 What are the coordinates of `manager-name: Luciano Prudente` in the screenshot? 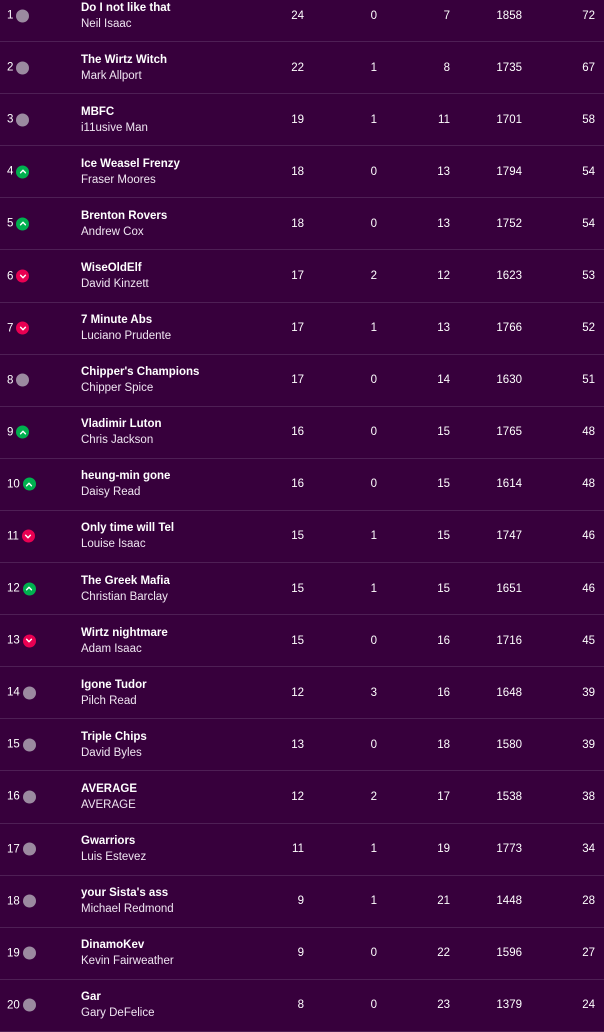 It's located at (126, 336).